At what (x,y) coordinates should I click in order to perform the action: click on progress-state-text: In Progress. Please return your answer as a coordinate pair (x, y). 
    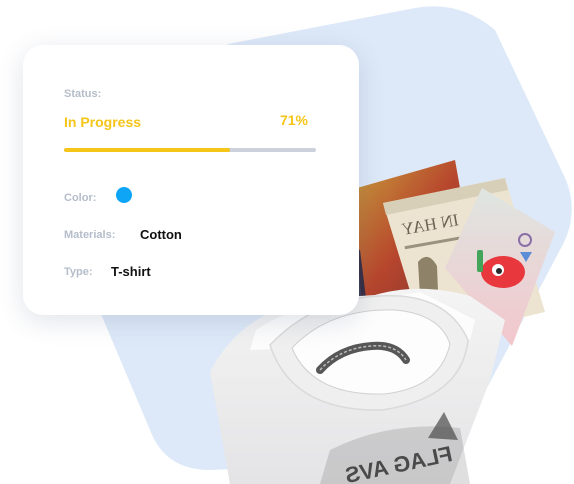
    Looking at the image, I should click on (103, 122).